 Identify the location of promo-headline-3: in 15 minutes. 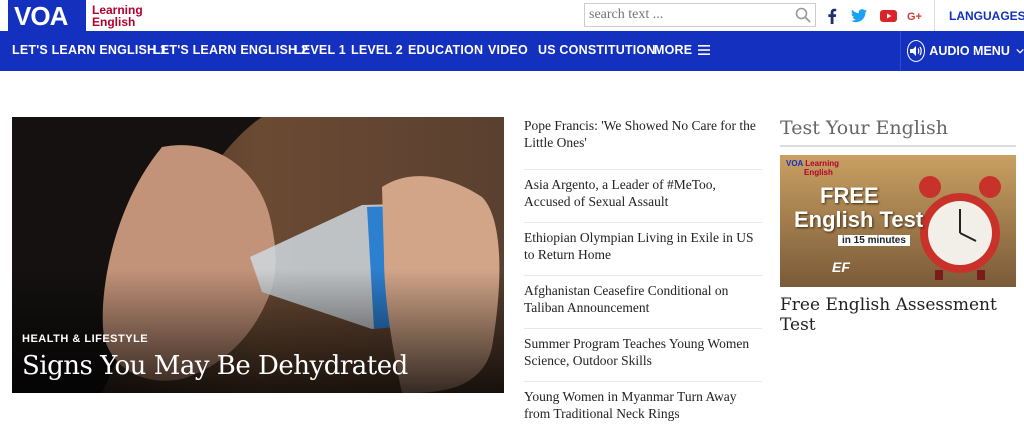
(874, 240).